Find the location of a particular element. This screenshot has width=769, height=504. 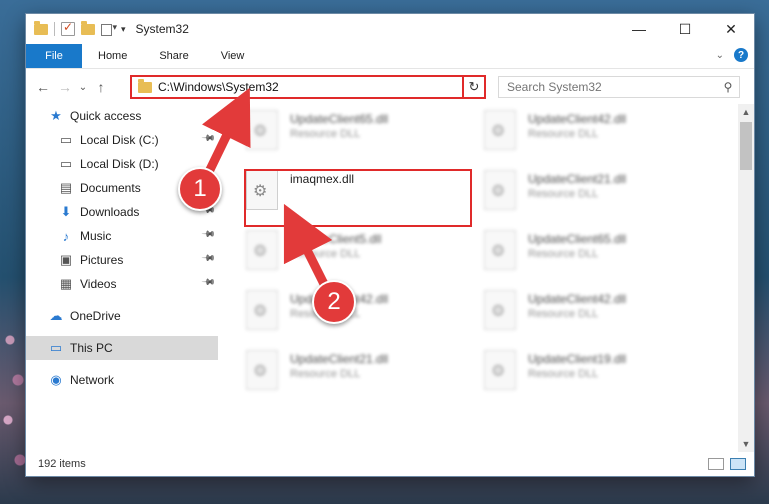

customize-dropdown-icon: ▾ is located at coordinates (123, 29).